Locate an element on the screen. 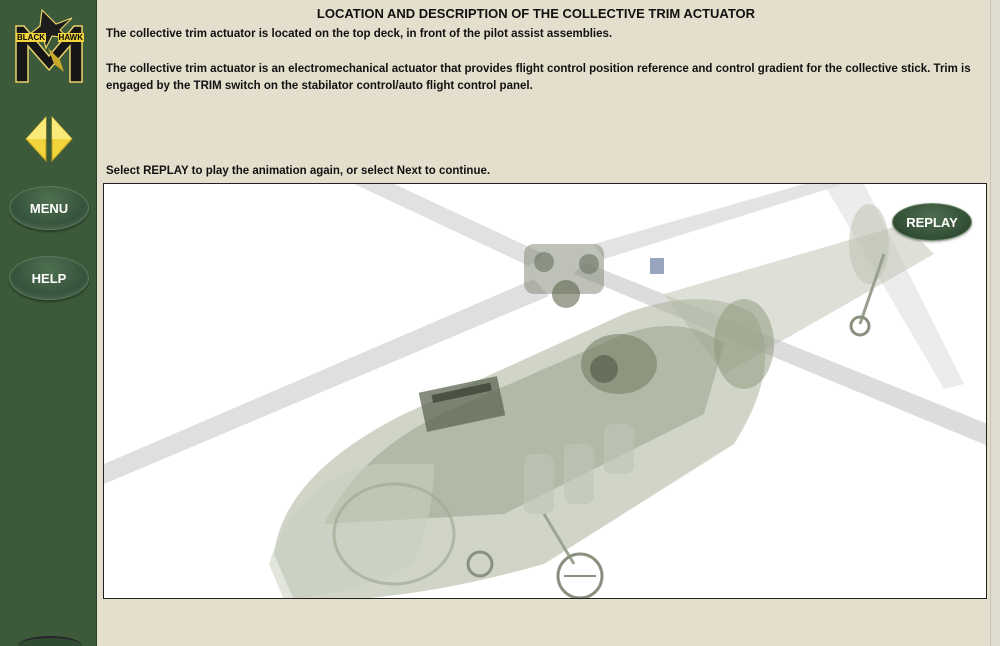 The image size is (1000, 646). next-page-button is located at coordinates (62, 139).